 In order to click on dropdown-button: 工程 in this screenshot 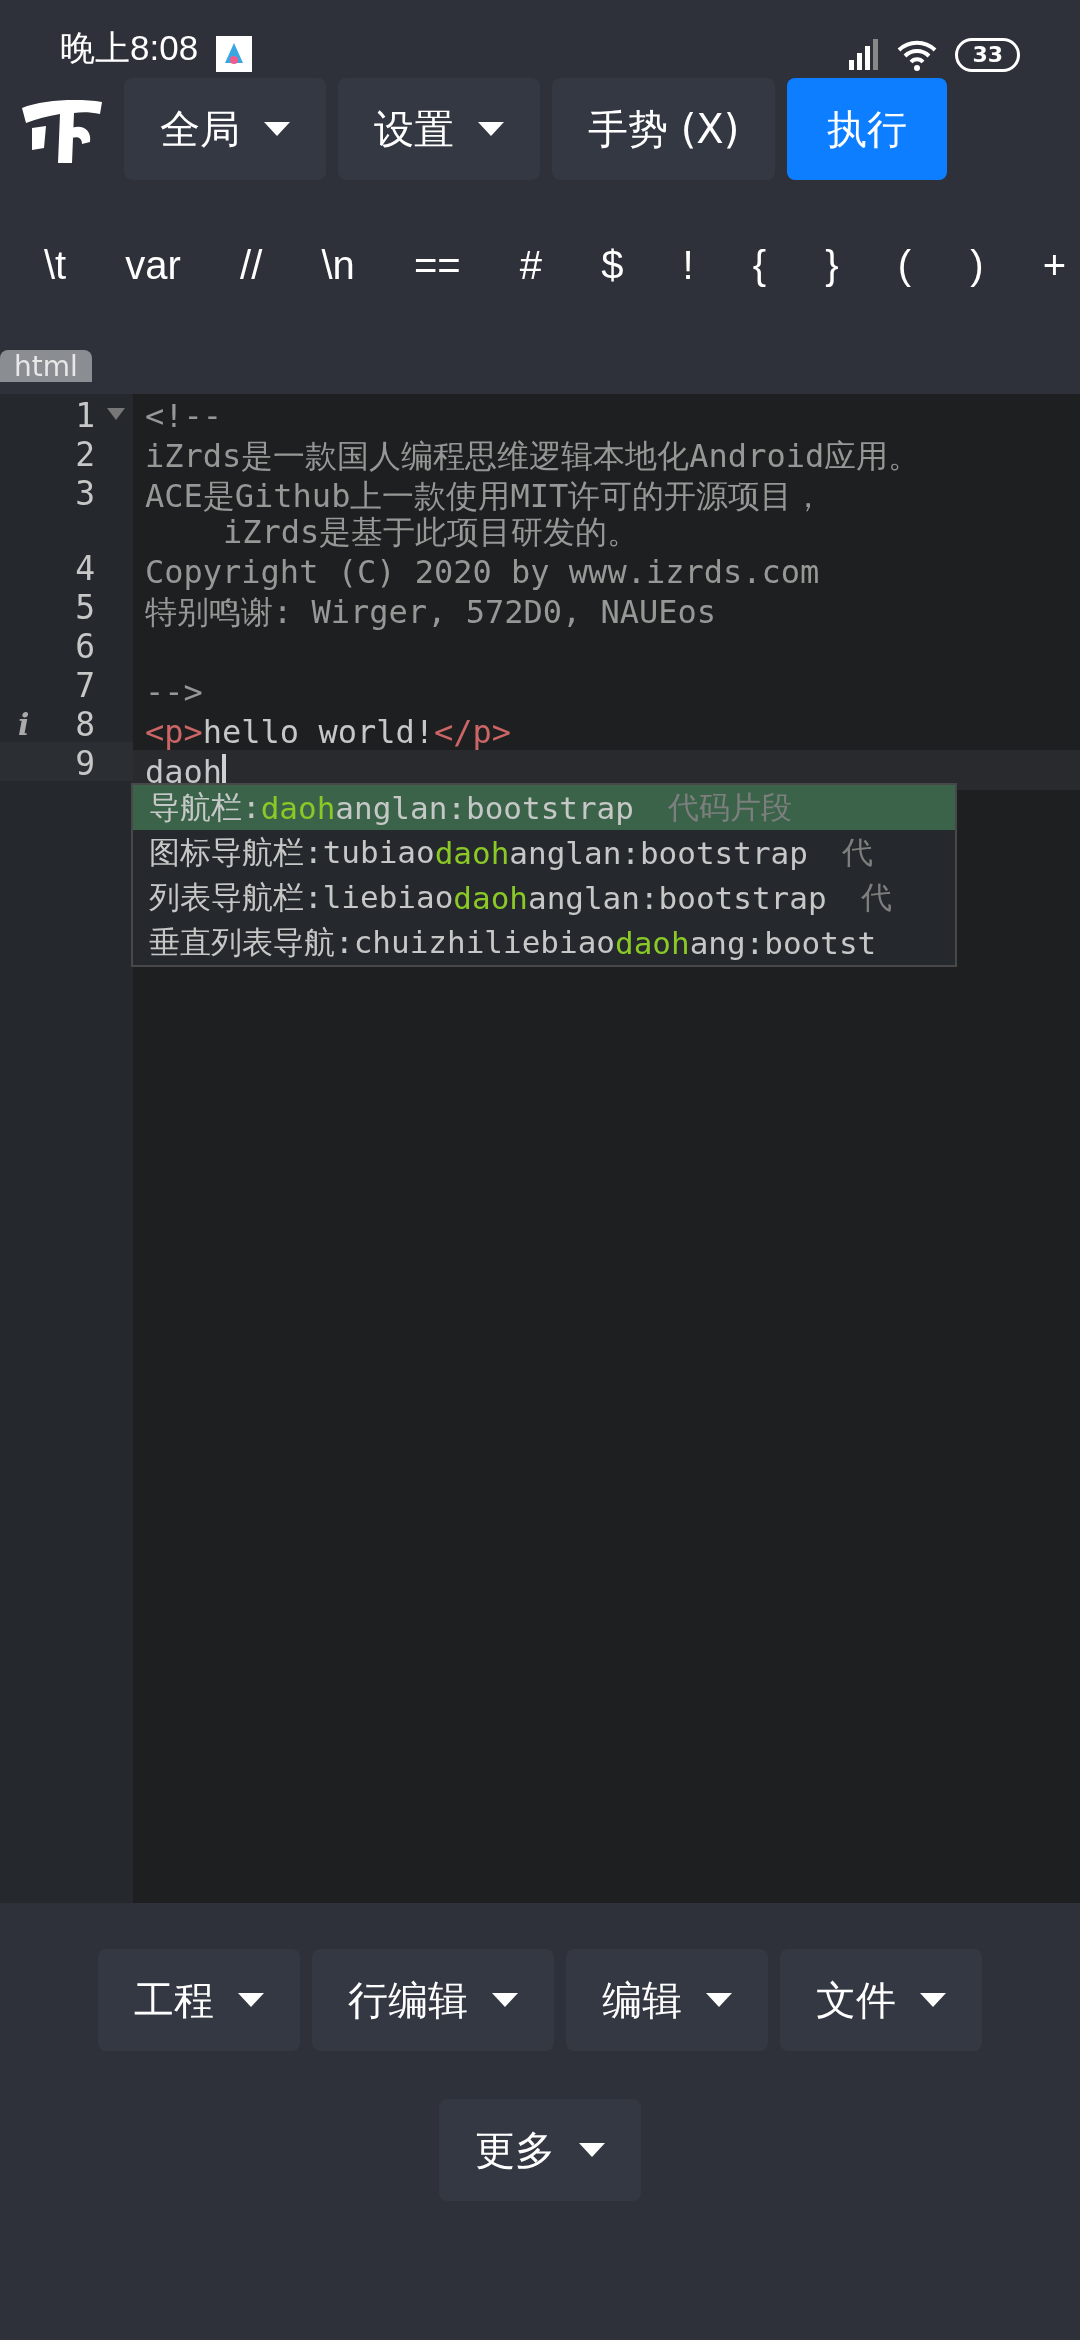, I will do `click(199, 2000)`.